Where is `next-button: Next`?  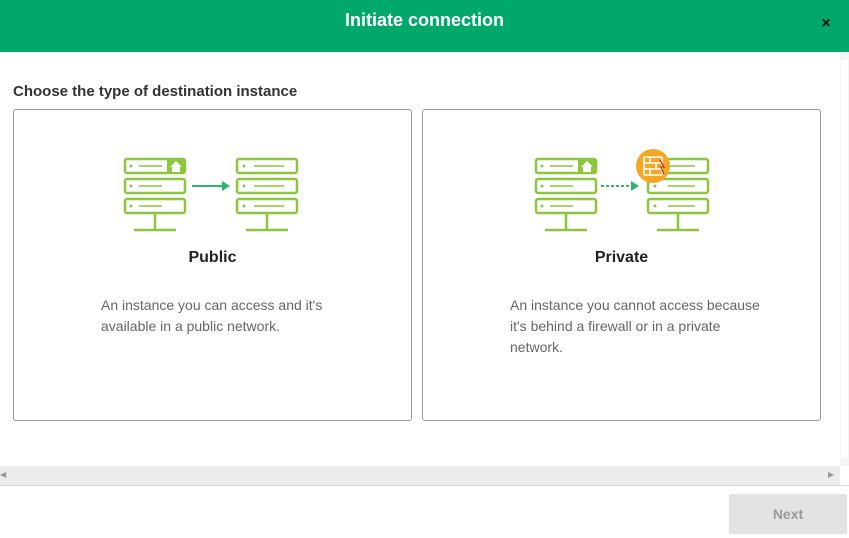 next-button: Next is located at coordinates (788, 514).